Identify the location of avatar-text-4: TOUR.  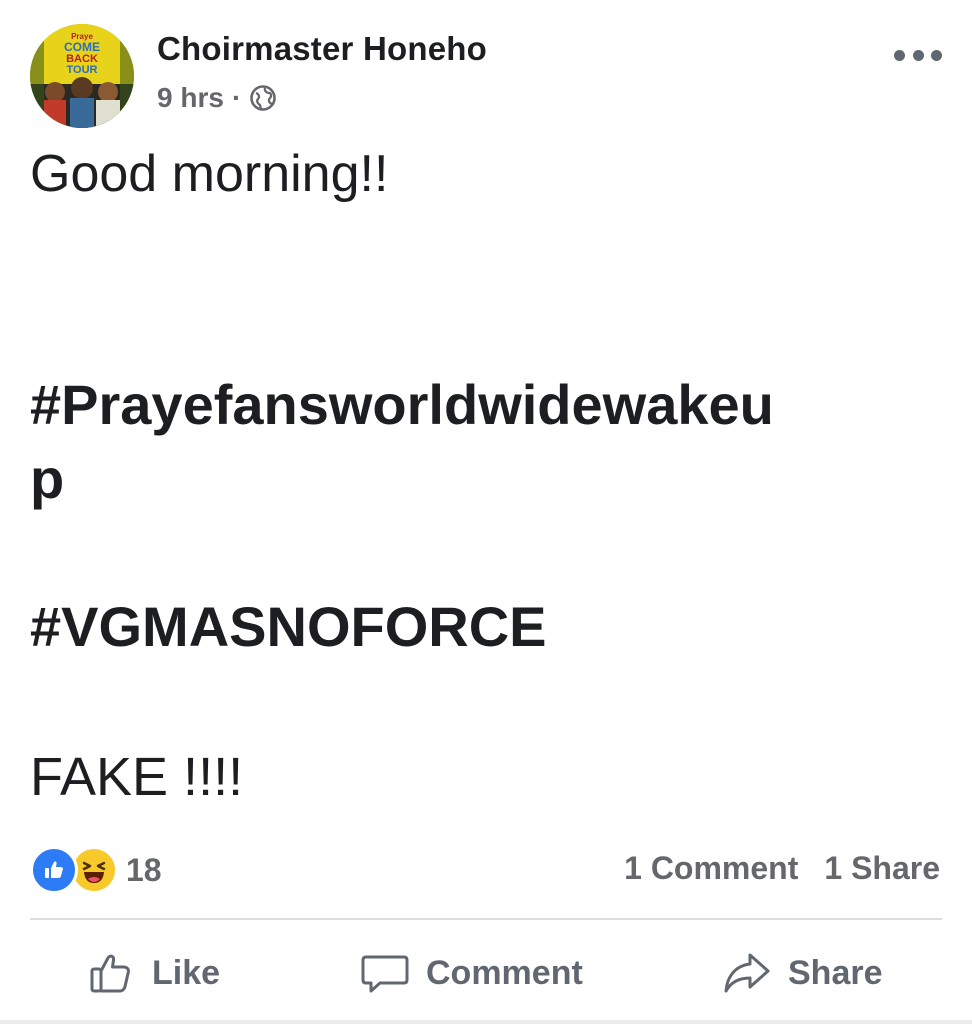
(82, 70).